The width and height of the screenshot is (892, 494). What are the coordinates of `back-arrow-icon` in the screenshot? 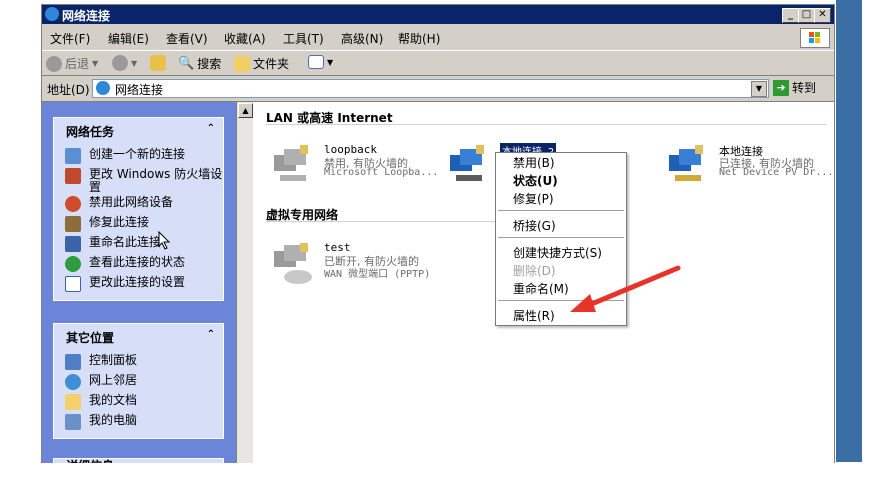 It's located at (54, 63).